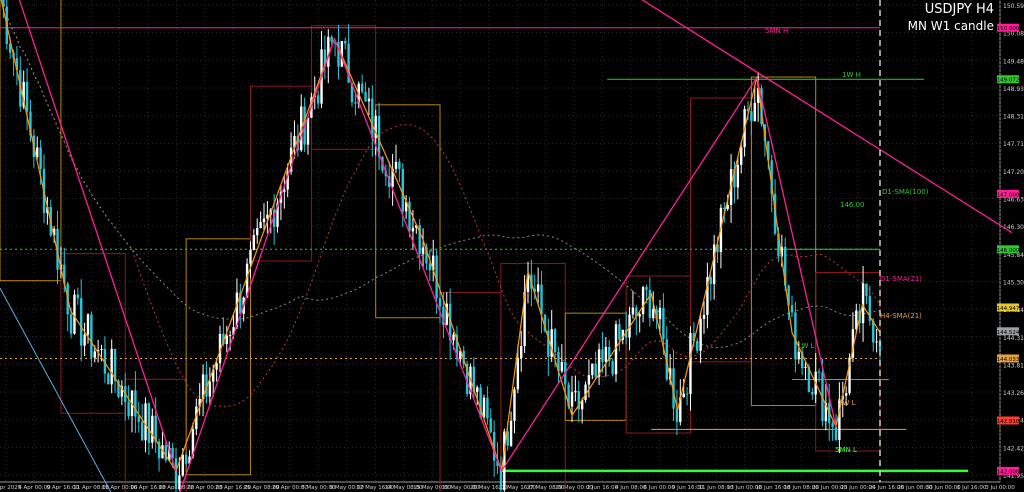 The width and height of the screenshot is (1024, 492). I want to click on x-tick-label: 1 Jul 16:00, so click(972, 488).